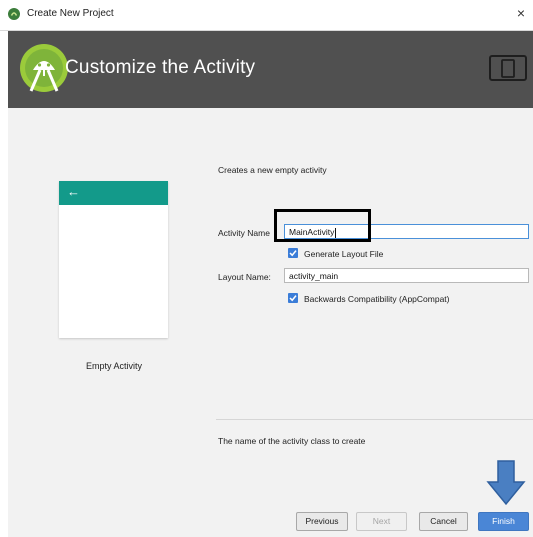 Image resolution: width=533 pixels, height=537 pixels. What do you see at coordinates (44, 68) in the screenshot?
I see `android-studio-logo-icon` at bounding box center [44, 68].